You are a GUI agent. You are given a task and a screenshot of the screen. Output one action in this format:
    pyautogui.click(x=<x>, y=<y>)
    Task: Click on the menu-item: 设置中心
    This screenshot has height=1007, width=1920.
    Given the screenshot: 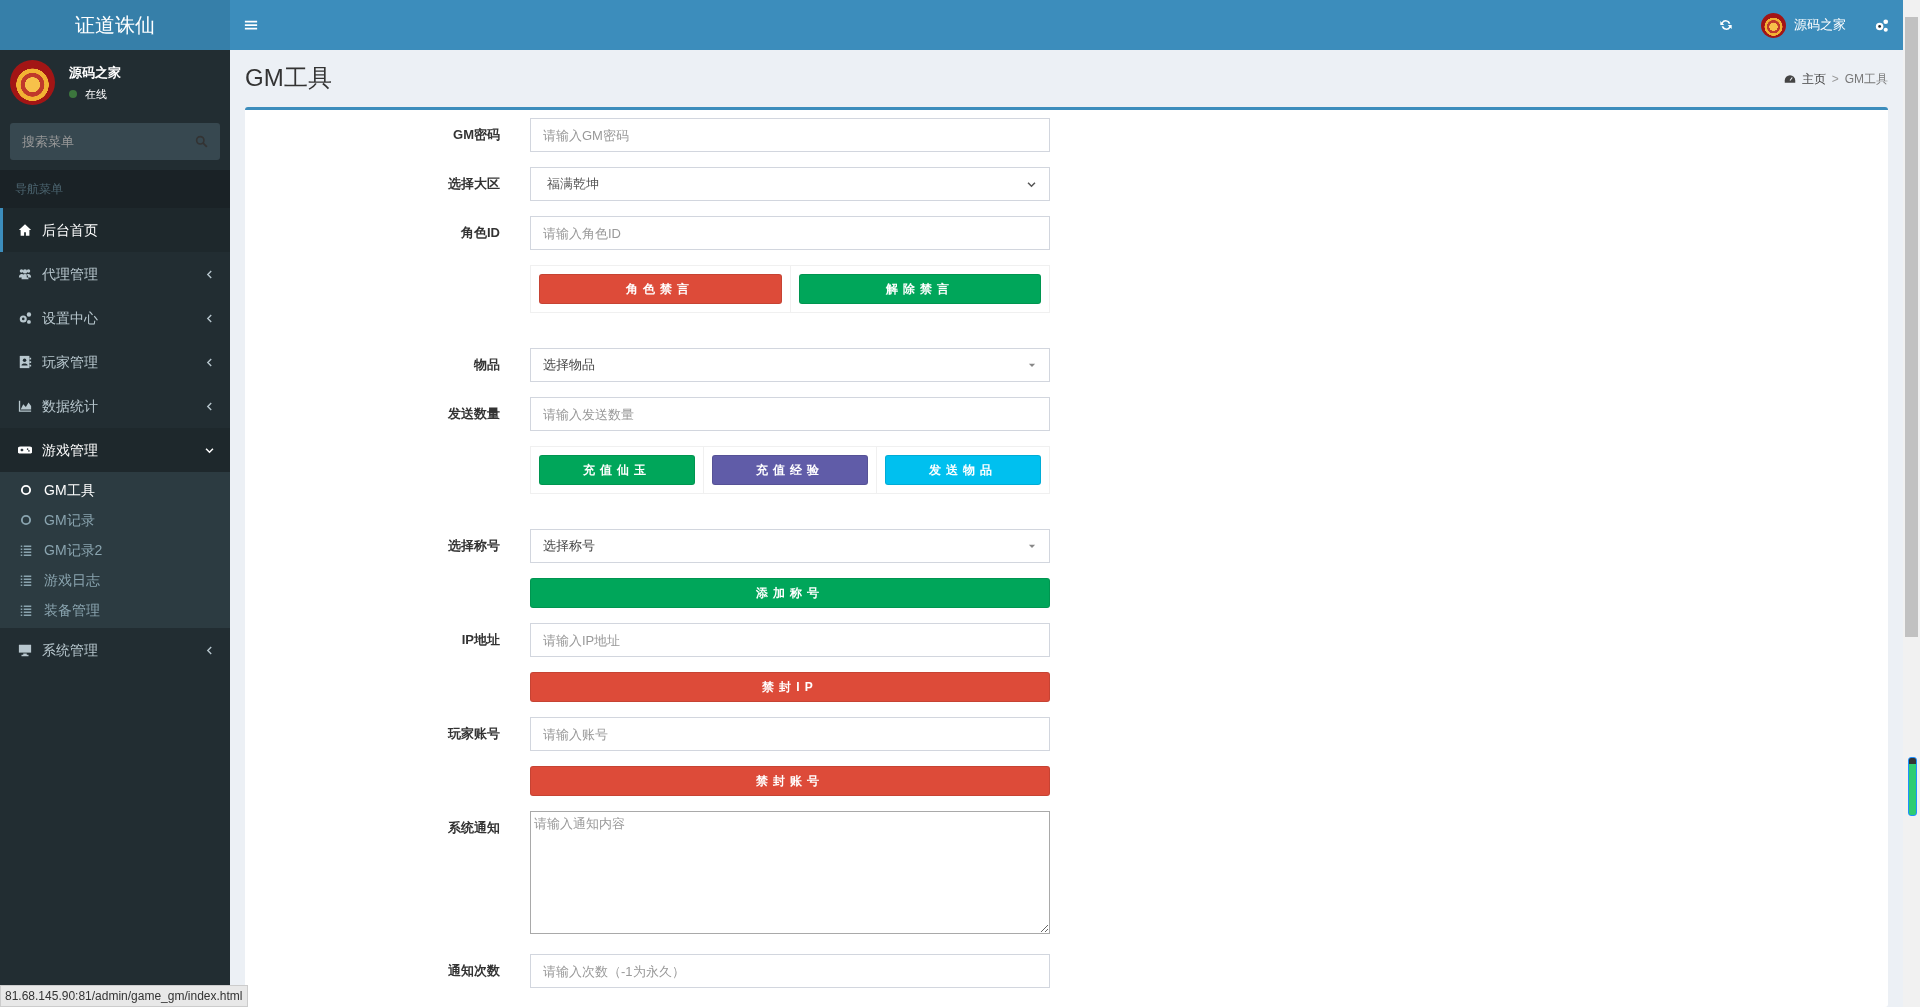 What is the action you would take?
    pyautogui.click(x=115, y=318)
    